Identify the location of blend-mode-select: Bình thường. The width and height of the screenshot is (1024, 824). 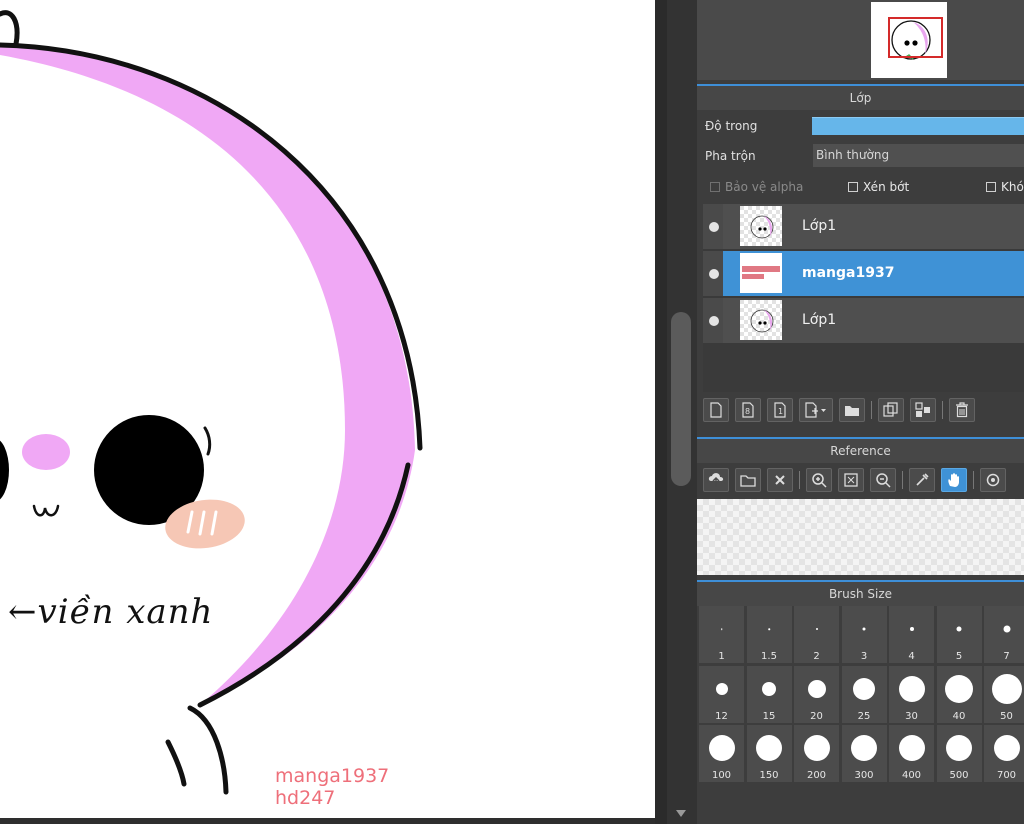
(918, 155).